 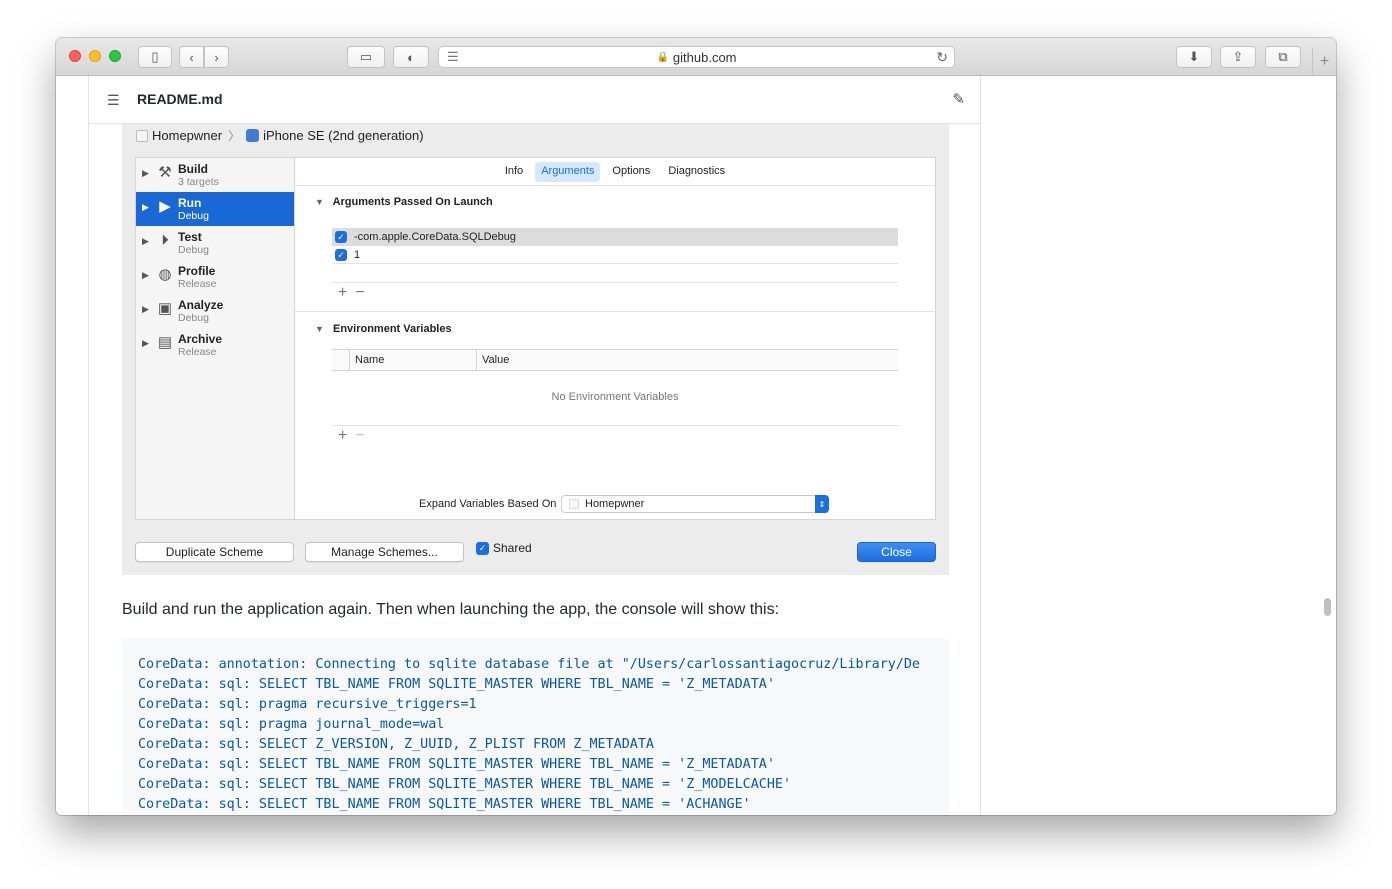 What do you see at coordinates (1238, 57) in the screenshot?
I see `share-button: ⇪` at bounding box center [1238, 57].